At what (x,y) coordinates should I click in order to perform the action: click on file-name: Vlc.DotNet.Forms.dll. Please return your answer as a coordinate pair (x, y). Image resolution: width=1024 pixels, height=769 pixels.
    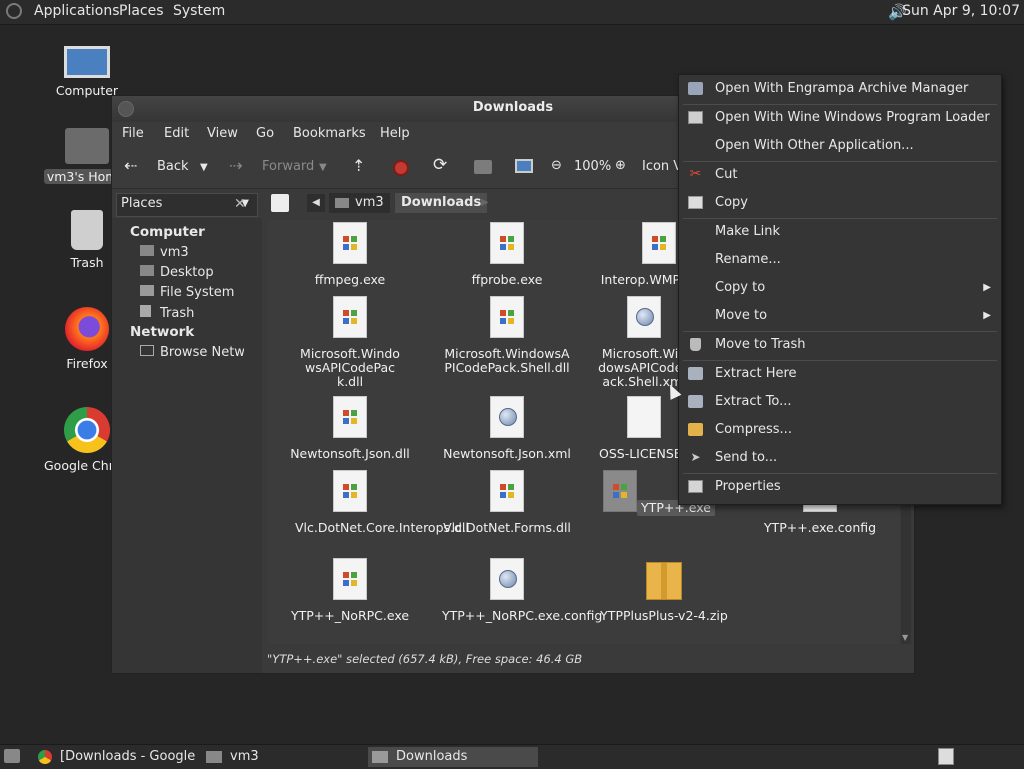
    Looking at the image, I should click on (507, 527).